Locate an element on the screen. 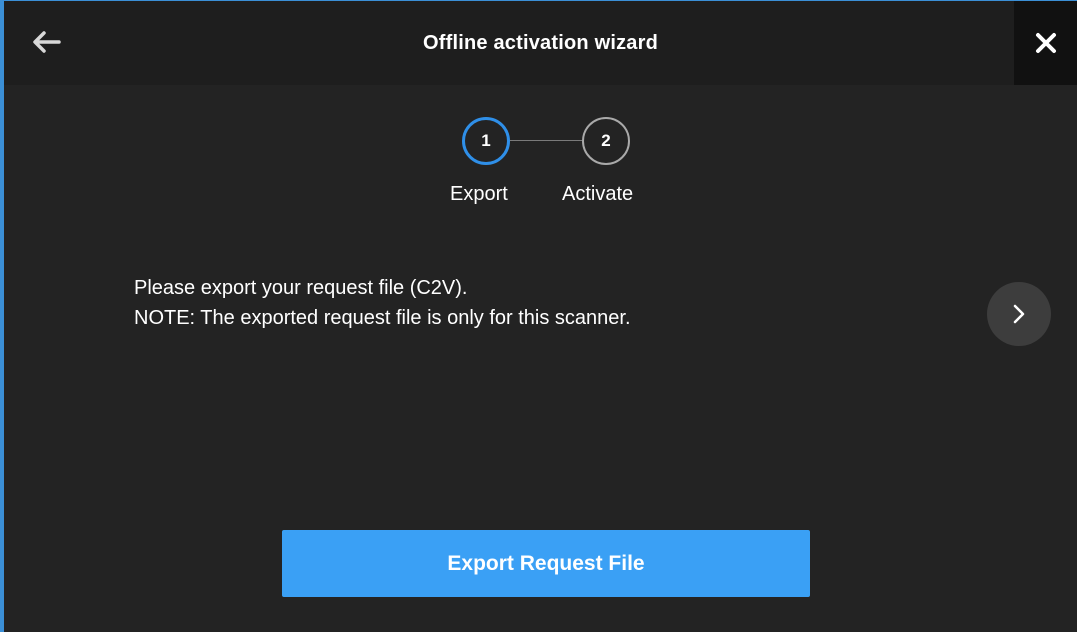 The height and width of the screenshot is (632, 1077). chevron-right-icon is located at coordinates (1019, 314).